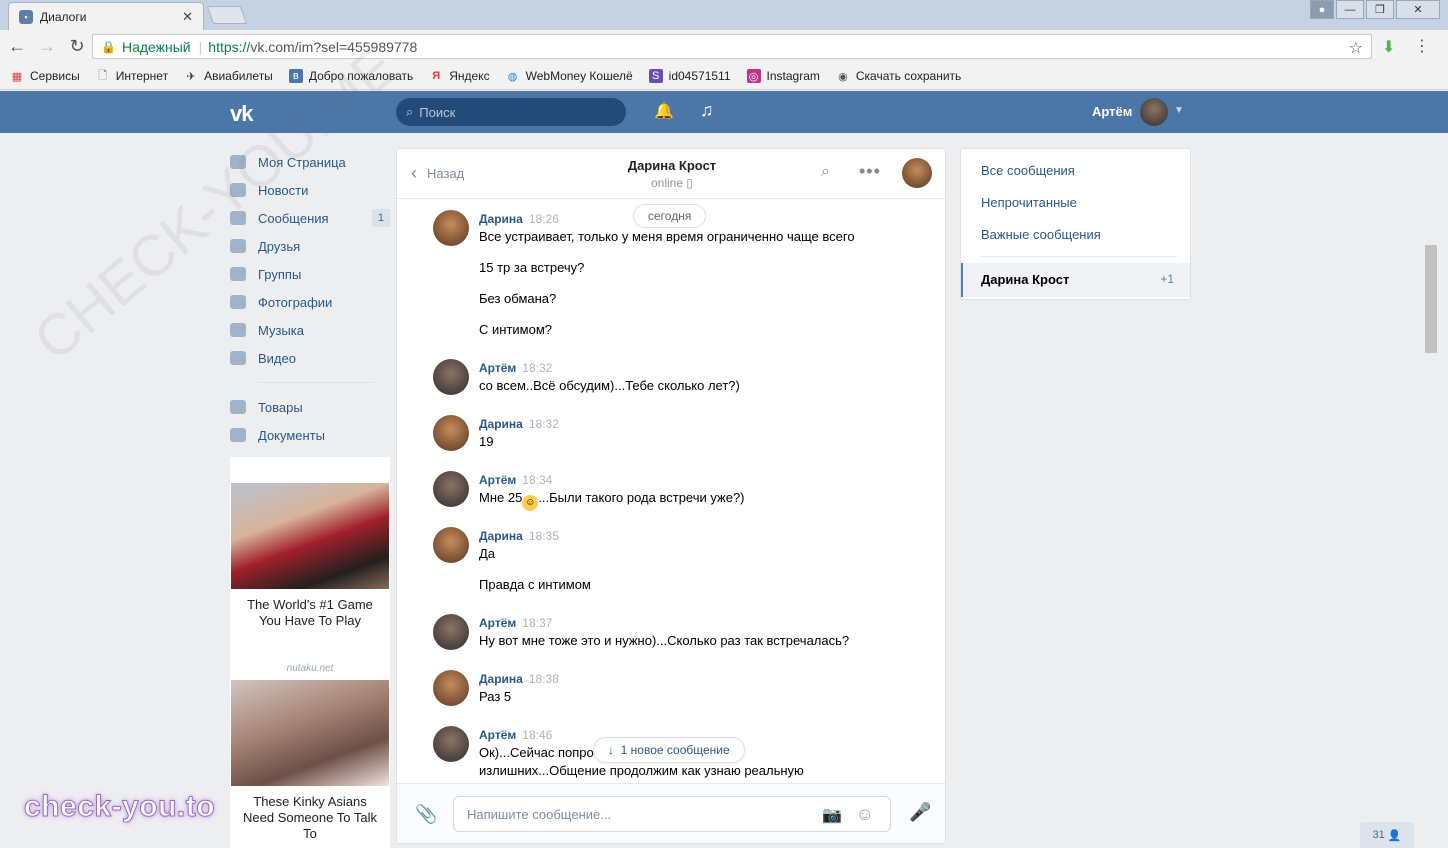 This screenshot has height=848, width=1448. What do you see at coordinates (689, 76) in the screenshot?
I see `bookmark-item: Sid04571511` at bounding box center [689, 76].